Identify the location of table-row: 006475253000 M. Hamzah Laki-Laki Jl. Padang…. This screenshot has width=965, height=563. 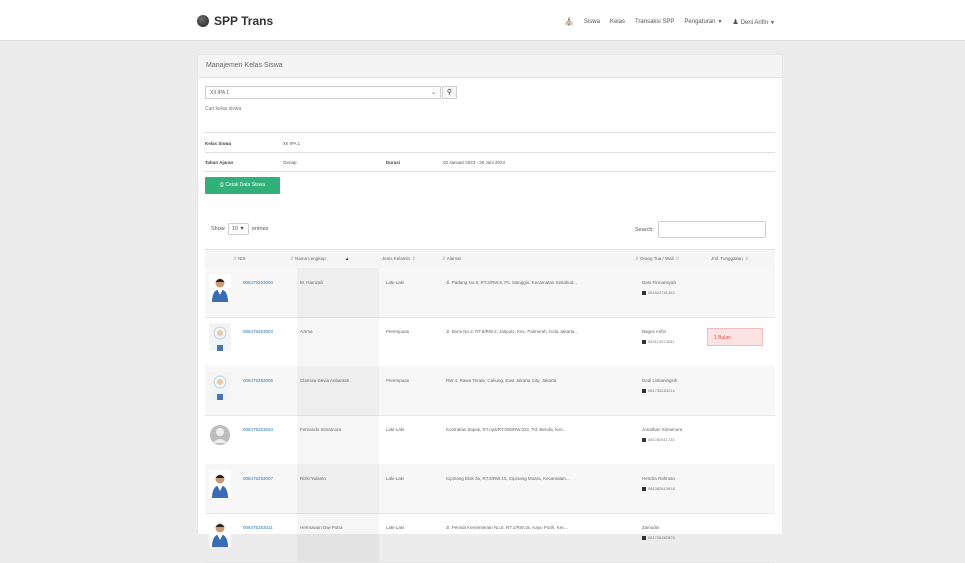
(490, 293).